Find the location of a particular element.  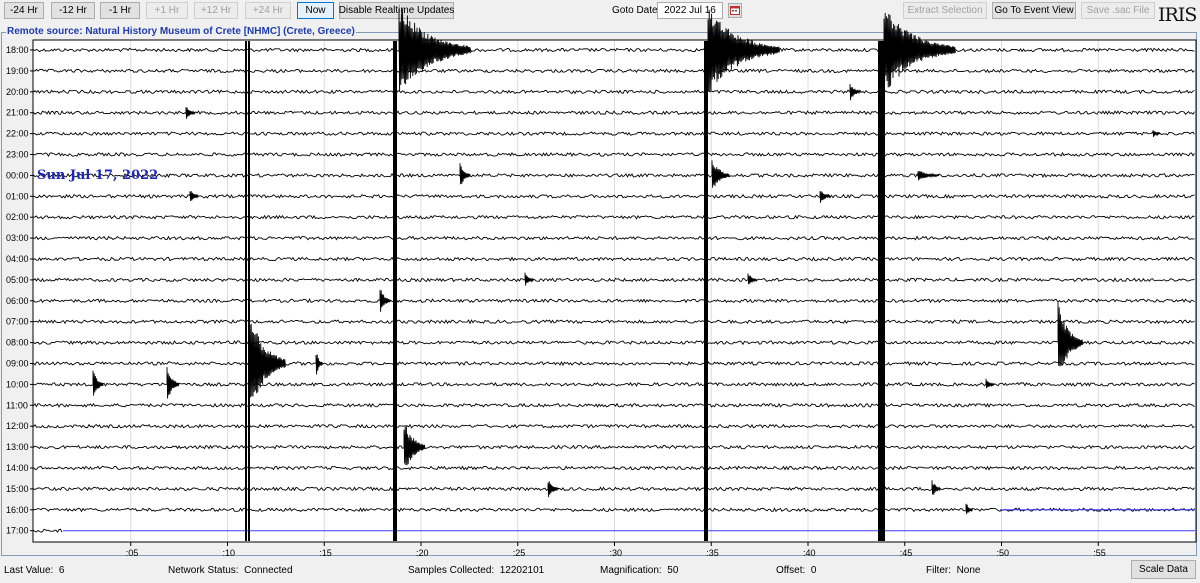

hour-label: 07:00 is located at coordinates (17, 322).